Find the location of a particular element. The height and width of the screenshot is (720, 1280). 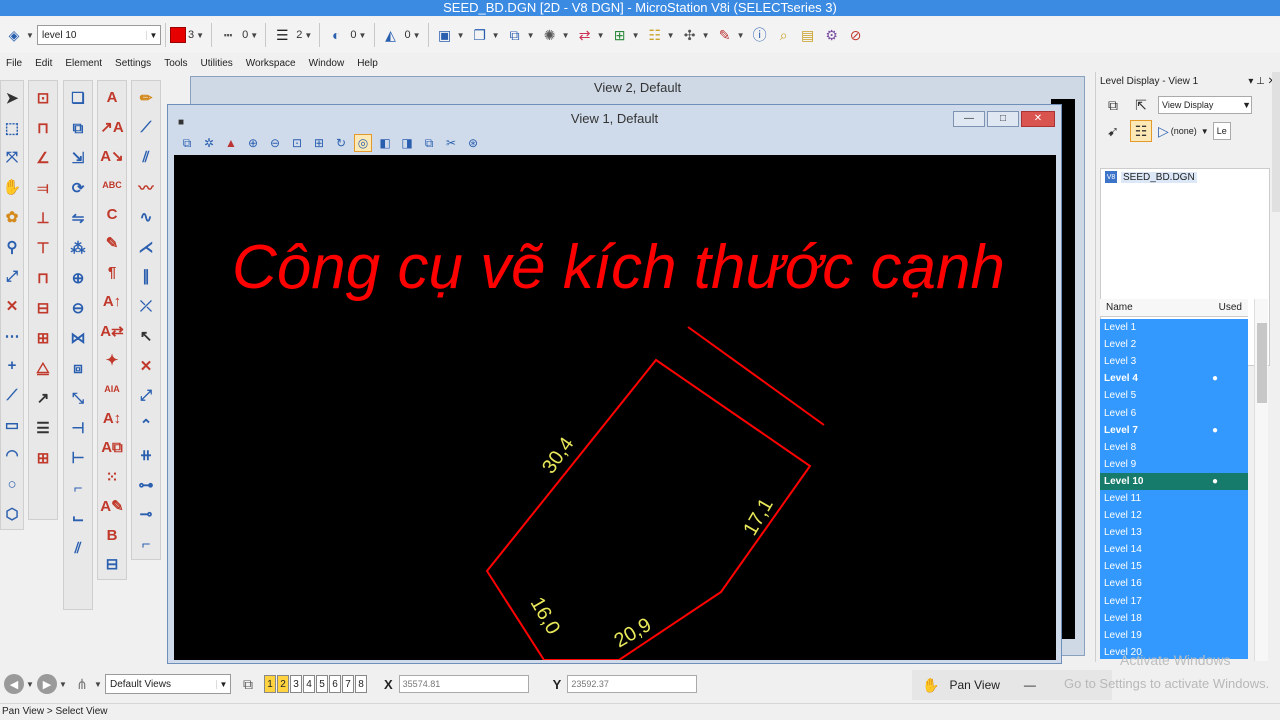

analyze-icon: ✣ is located at coordinates (690, 35).